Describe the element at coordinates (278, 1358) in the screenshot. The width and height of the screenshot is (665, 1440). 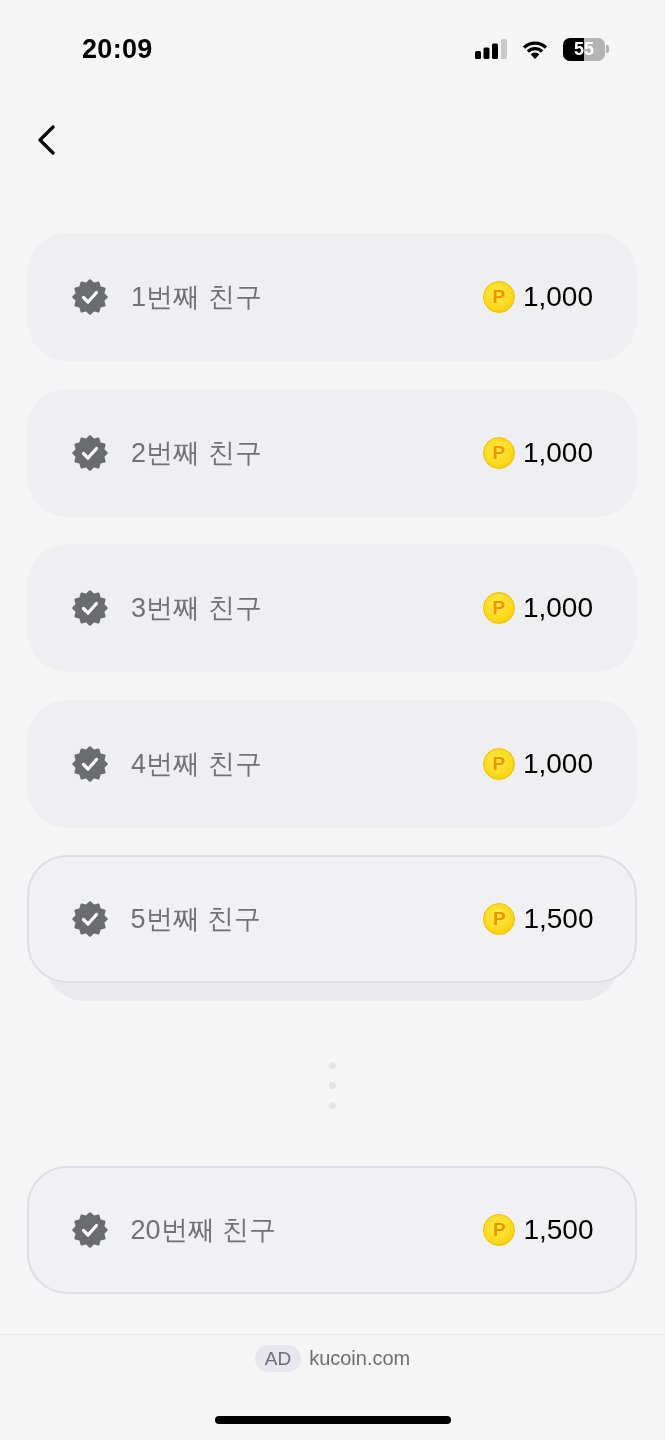
I see `ad-badge: AD` at that location.